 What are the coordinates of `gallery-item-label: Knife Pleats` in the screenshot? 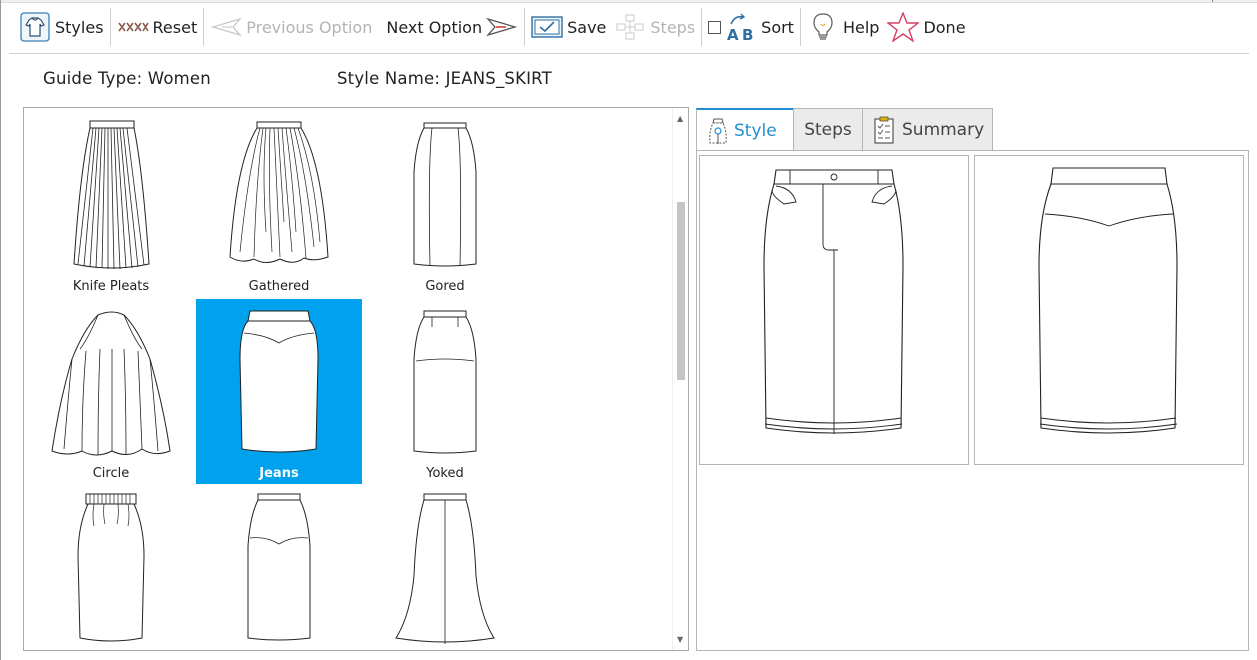 It's located at (111, 286).